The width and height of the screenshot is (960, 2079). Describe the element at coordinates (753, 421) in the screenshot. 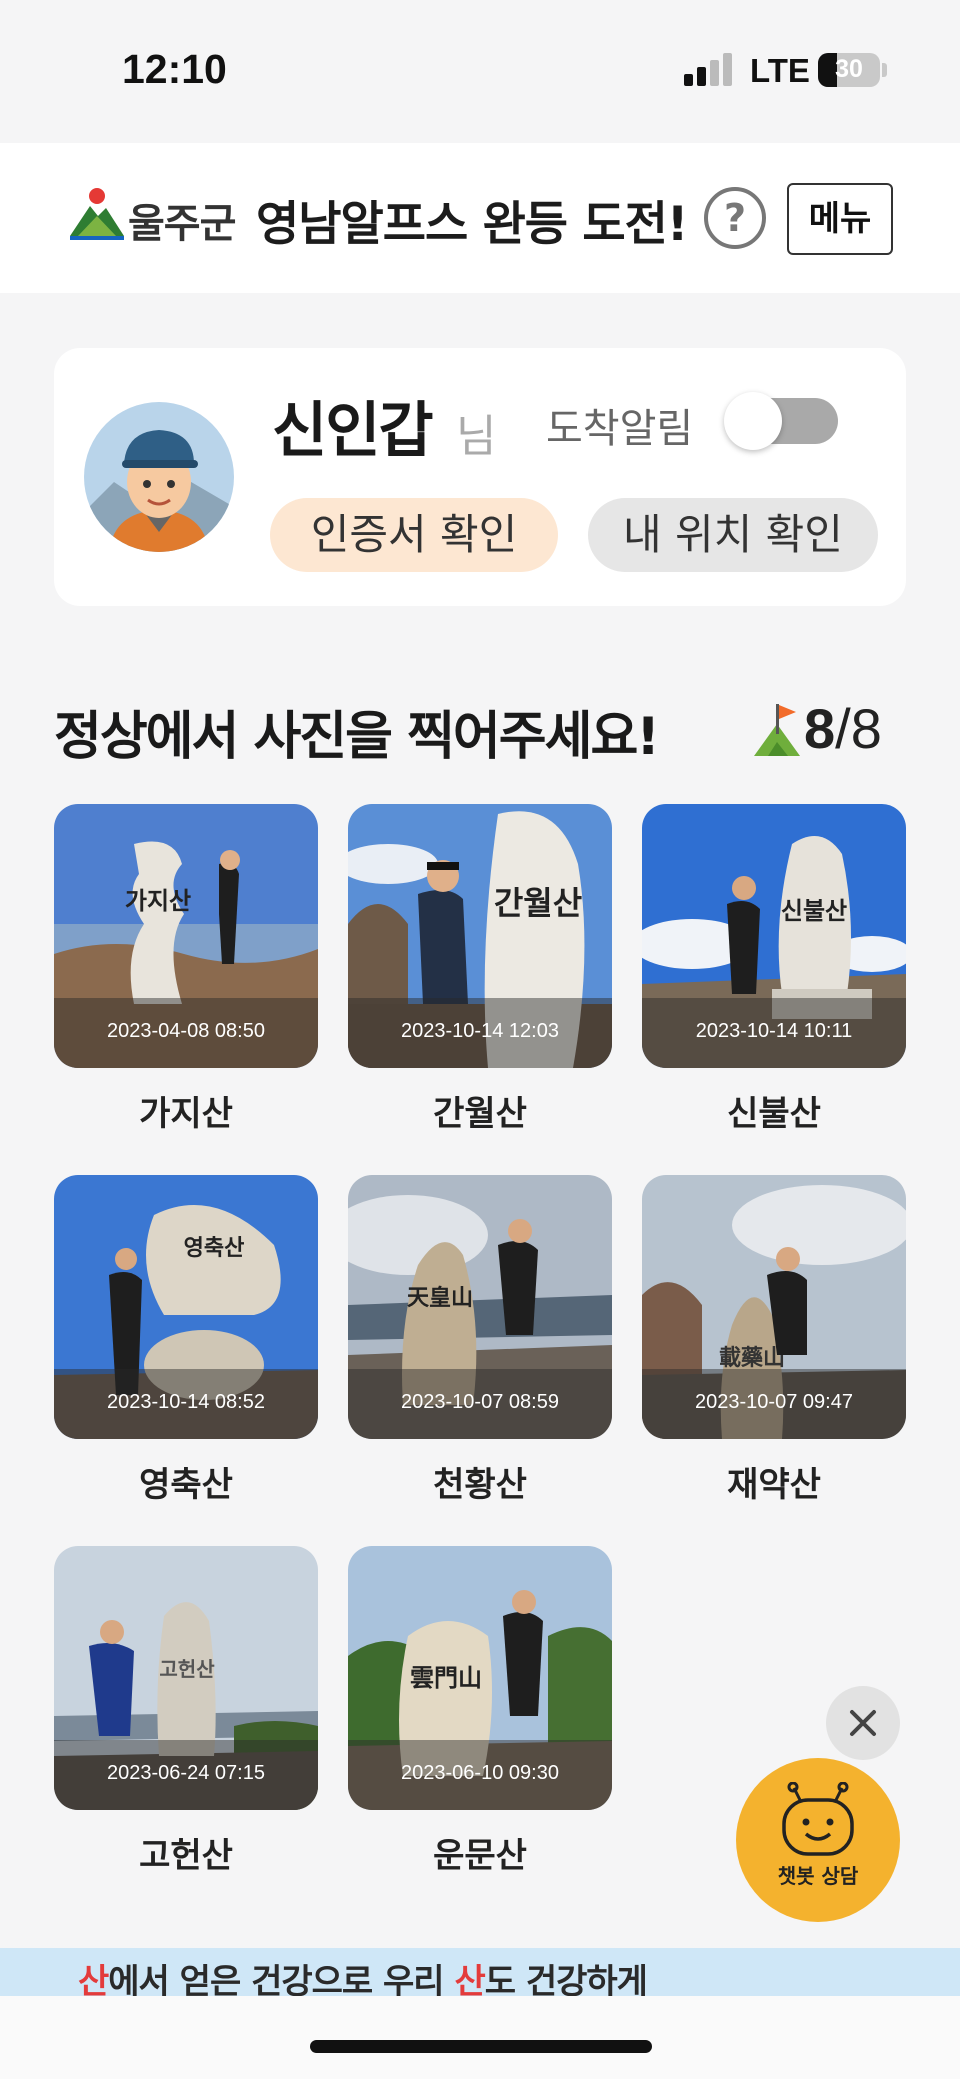

I see `toggle-knob` at that location.